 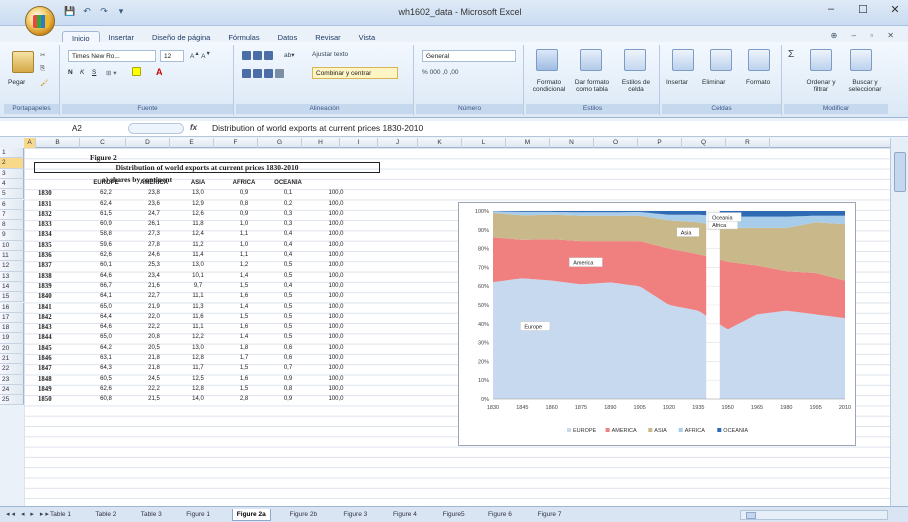 I want to click on row-header: 7, so click(x=12, y=215).